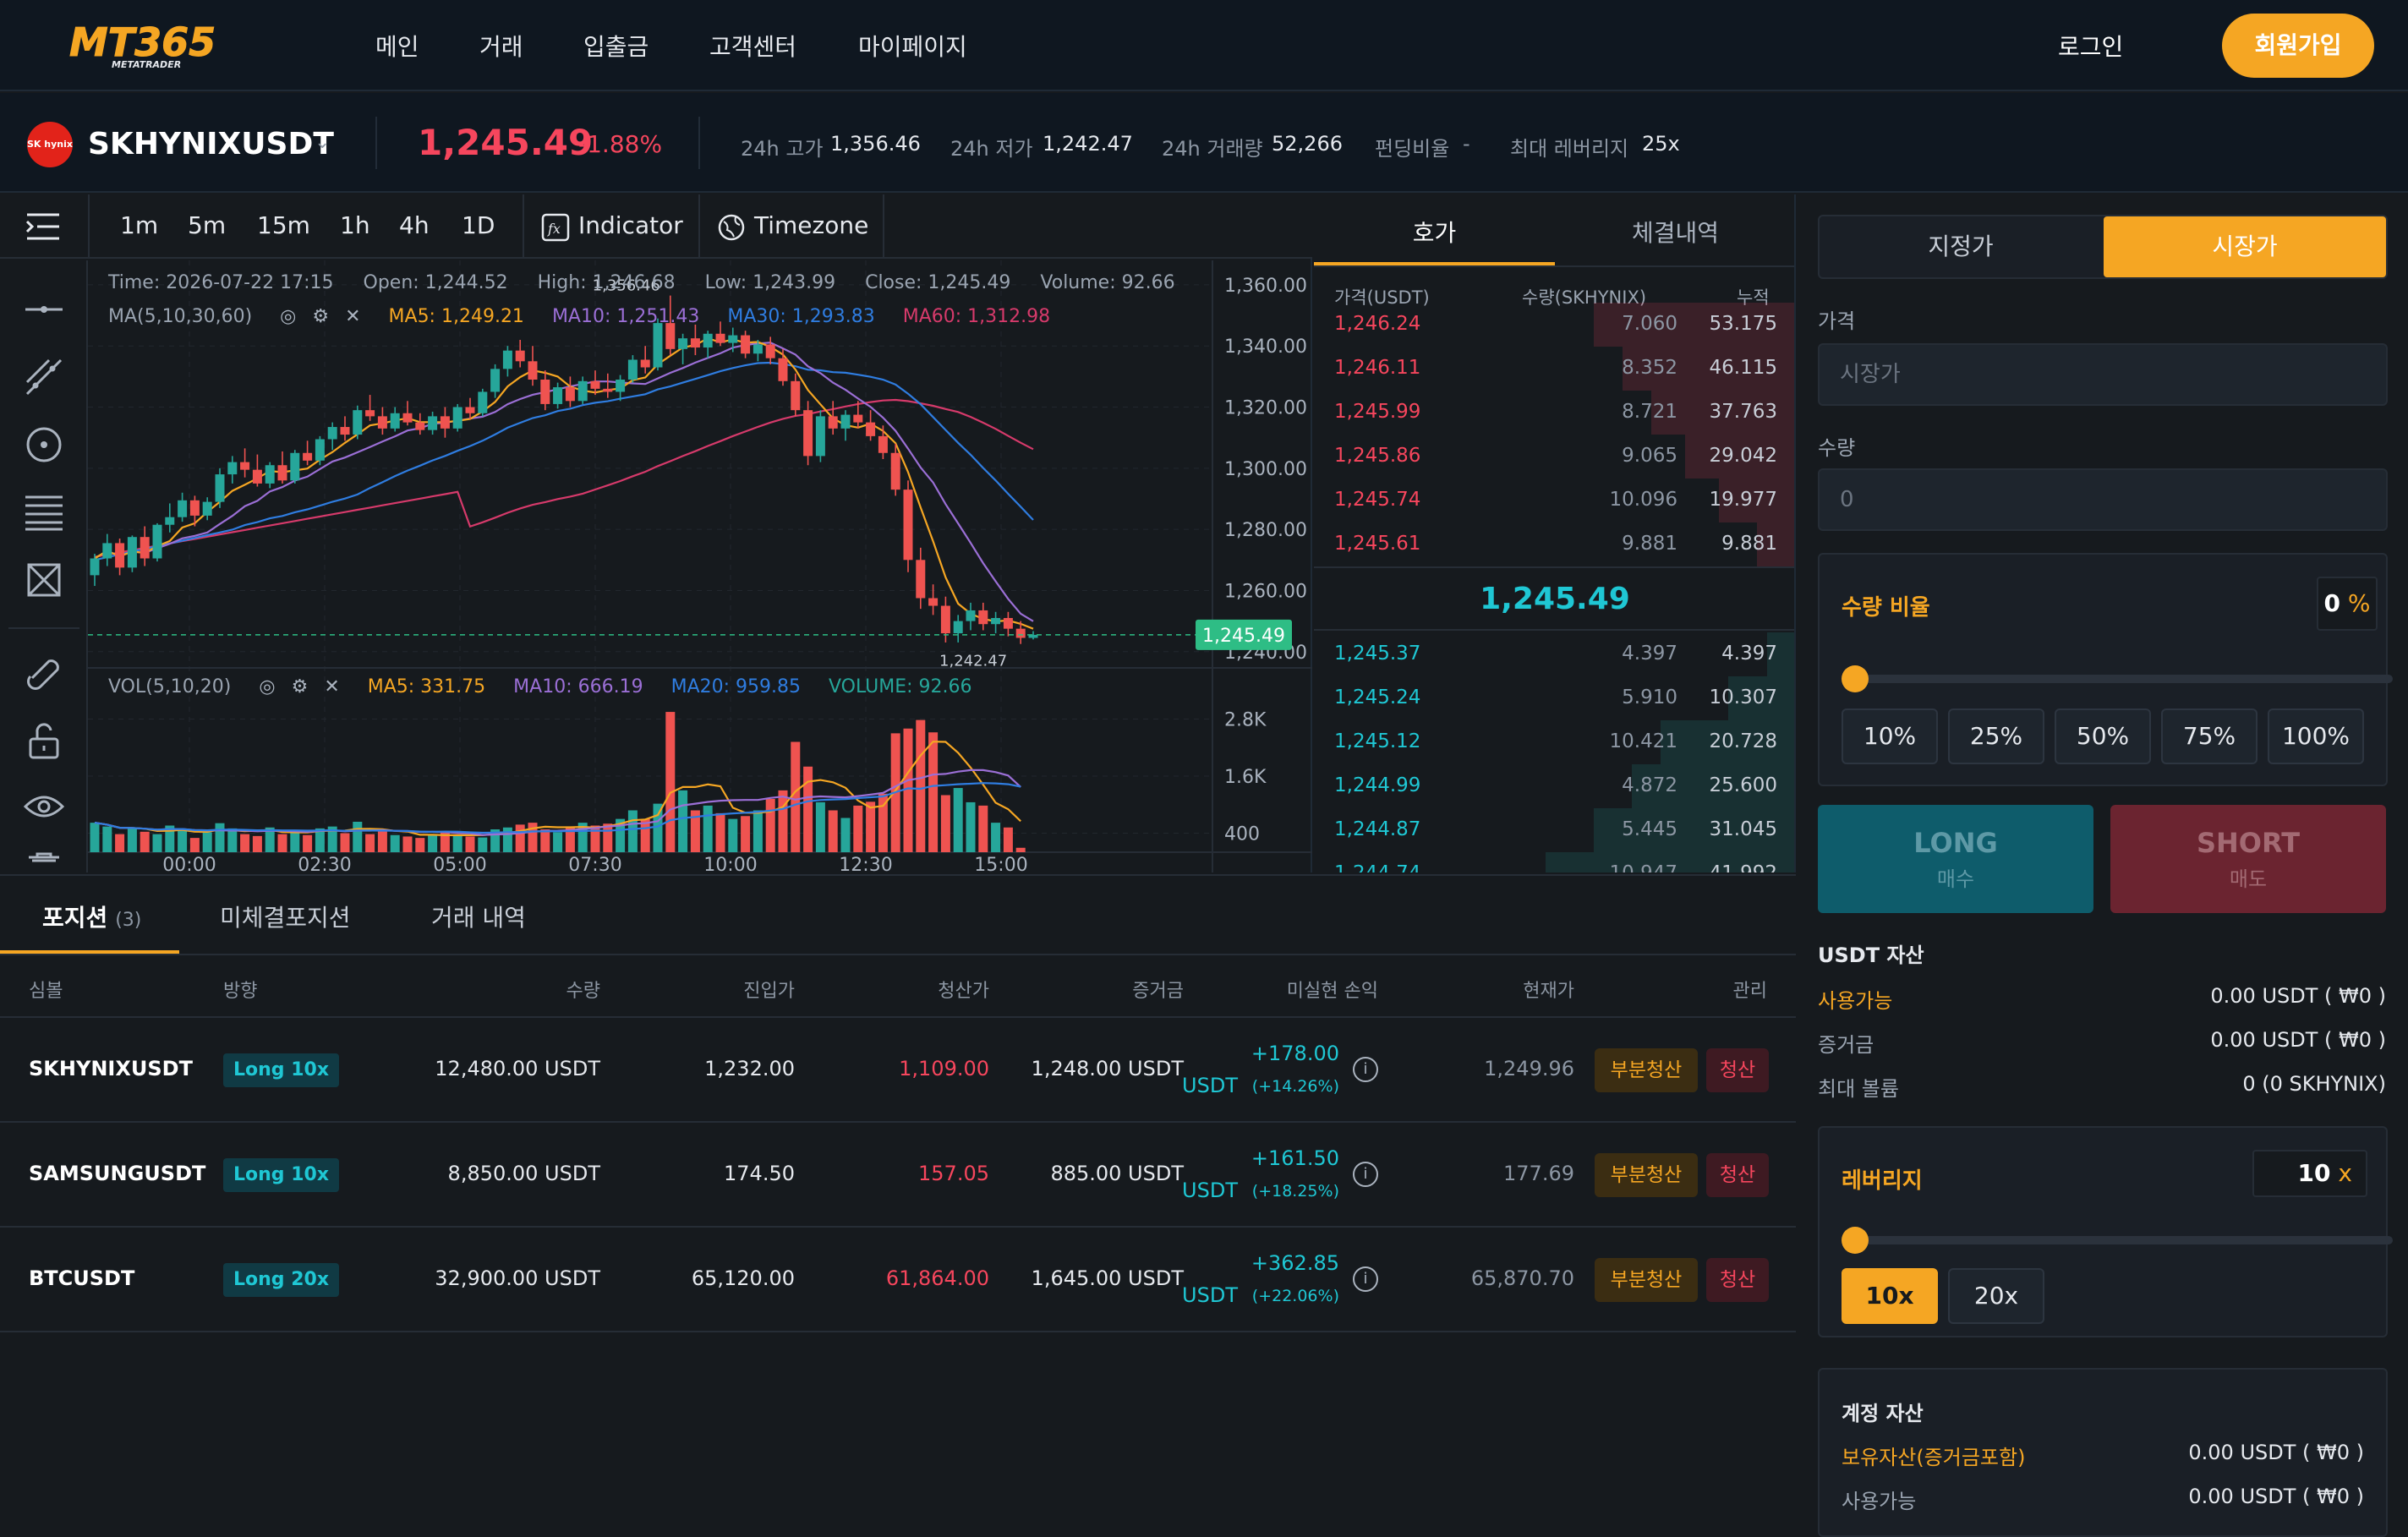 This screenshot has width=2408, height=1537. What do you see at coordinates (165, 45) in the screenshot?
I see `mt365-logo: MT365 METATRADER` at bounding box center [165, 45].